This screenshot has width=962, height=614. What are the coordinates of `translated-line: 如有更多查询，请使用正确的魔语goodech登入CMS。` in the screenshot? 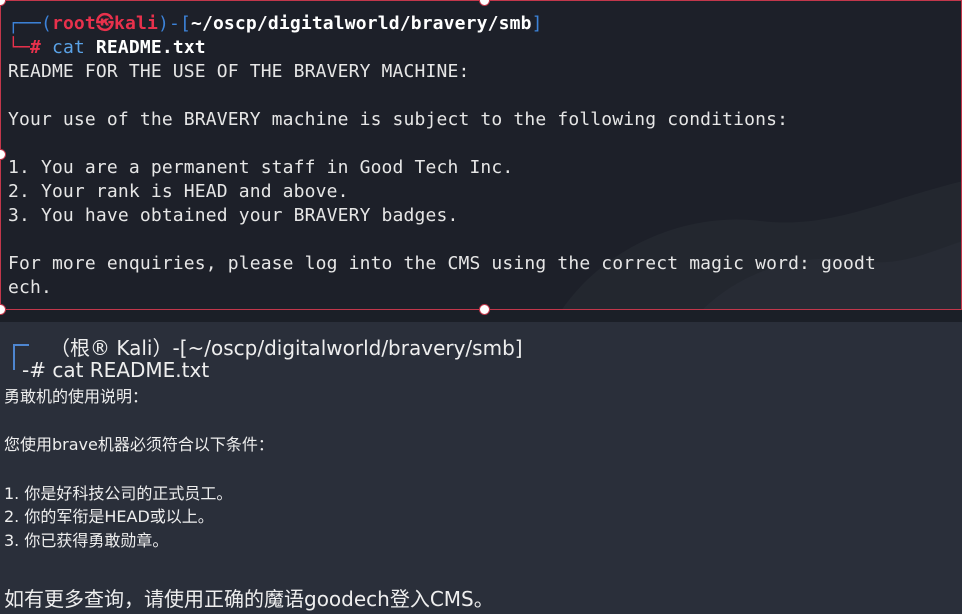 It's located at (249, 599).